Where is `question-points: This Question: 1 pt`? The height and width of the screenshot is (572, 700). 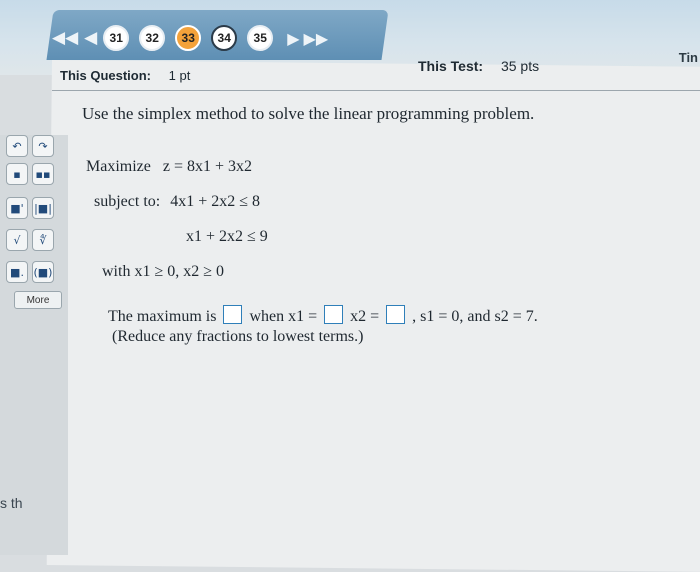 question-points: This Question: 1 pt is located at coordinates (125, 75).